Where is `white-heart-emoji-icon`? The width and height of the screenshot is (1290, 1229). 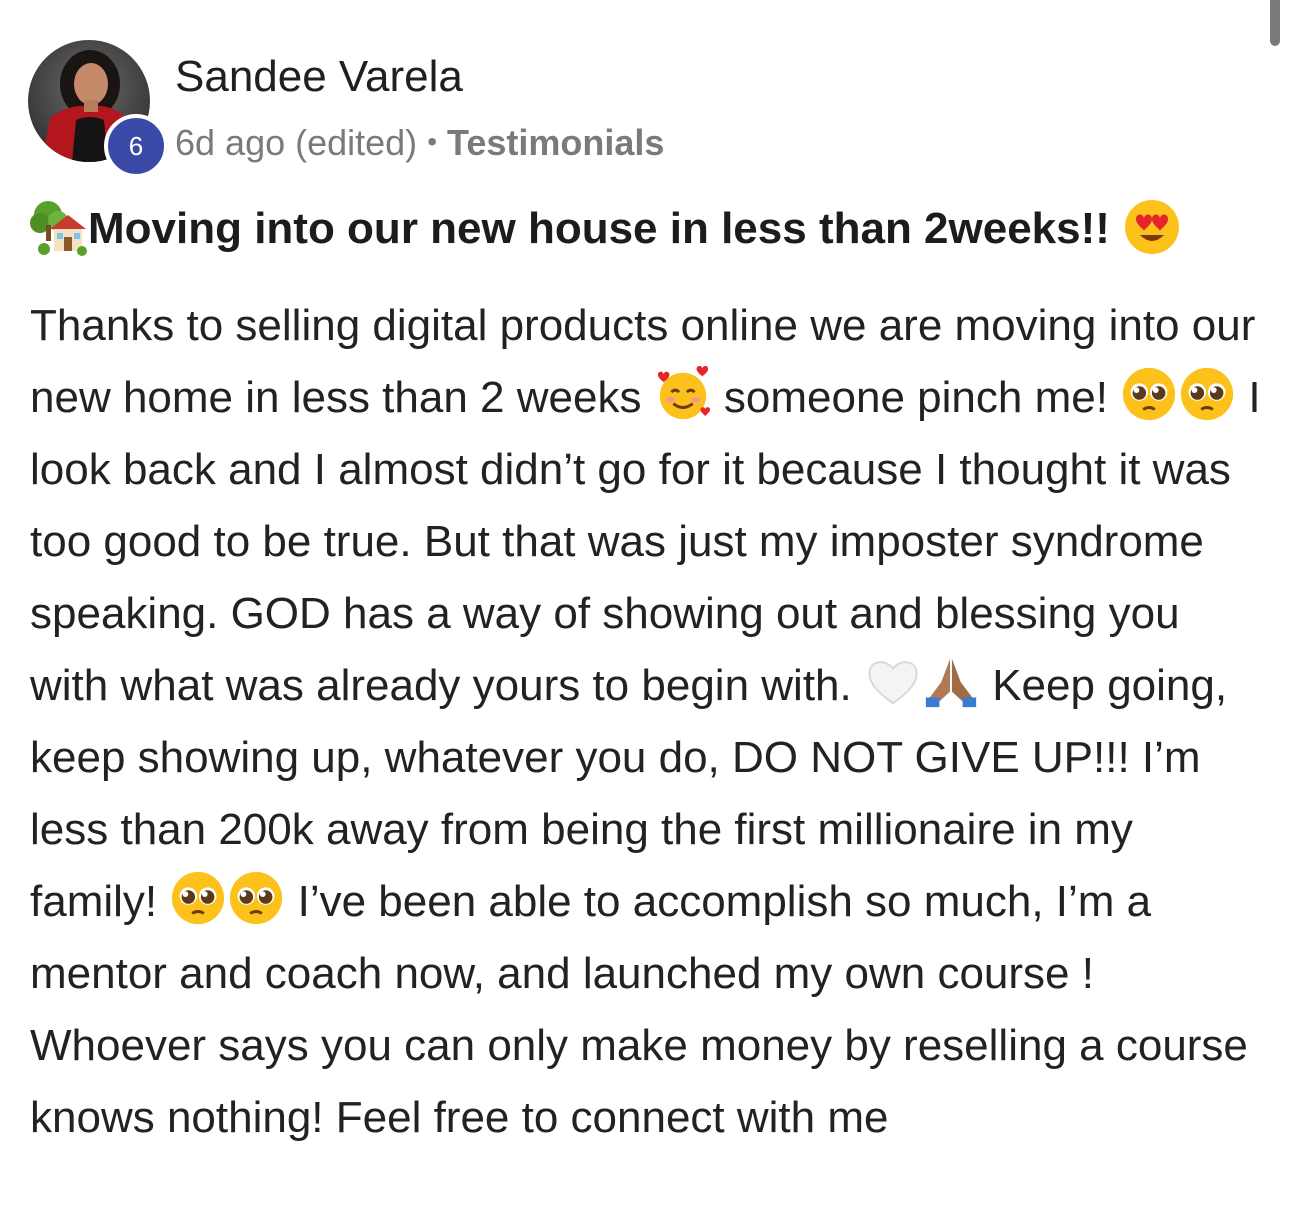
white-heart-emoji-icon is located at coordinates (893, 682).